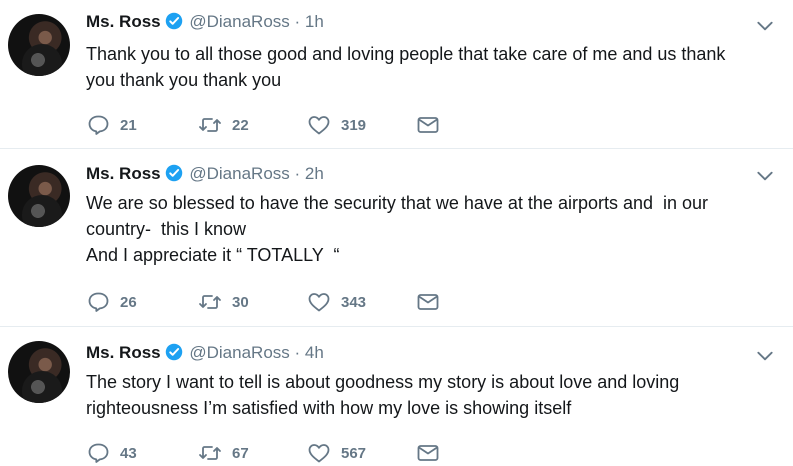  Describe the element at coordinates (166, 229) in the screenshot. I see `tweet-text-line: country- this I know` at that location.